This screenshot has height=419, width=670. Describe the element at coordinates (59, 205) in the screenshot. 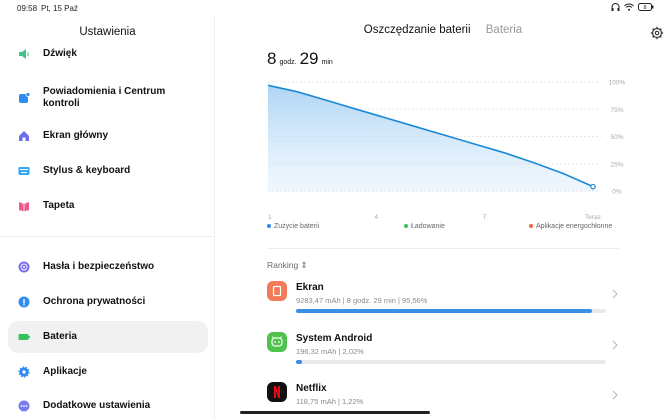

I see `sidebar-item-label: Tapeta` at that location.